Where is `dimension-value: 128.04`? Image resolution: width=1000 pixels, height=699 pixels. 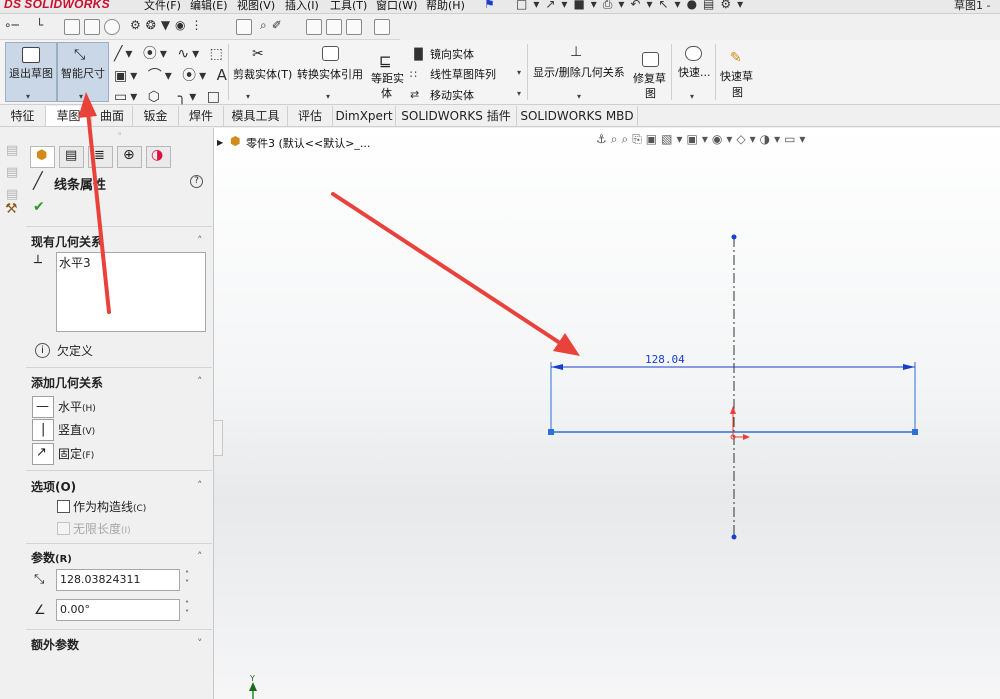
dimension-value: 128.04 is located at coordinates (665, 359).